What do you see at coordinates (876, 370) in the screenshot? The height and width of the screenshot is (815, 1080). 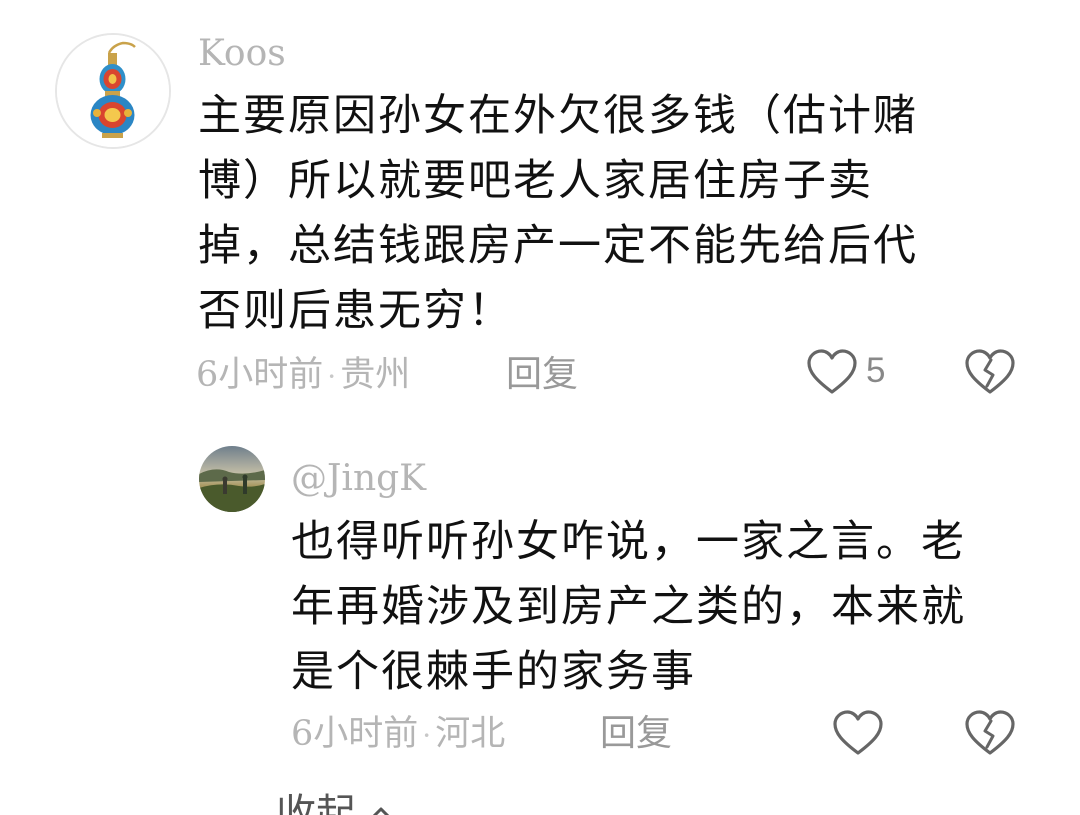 I see `like-count: 5` at bounding box center [876, 370].